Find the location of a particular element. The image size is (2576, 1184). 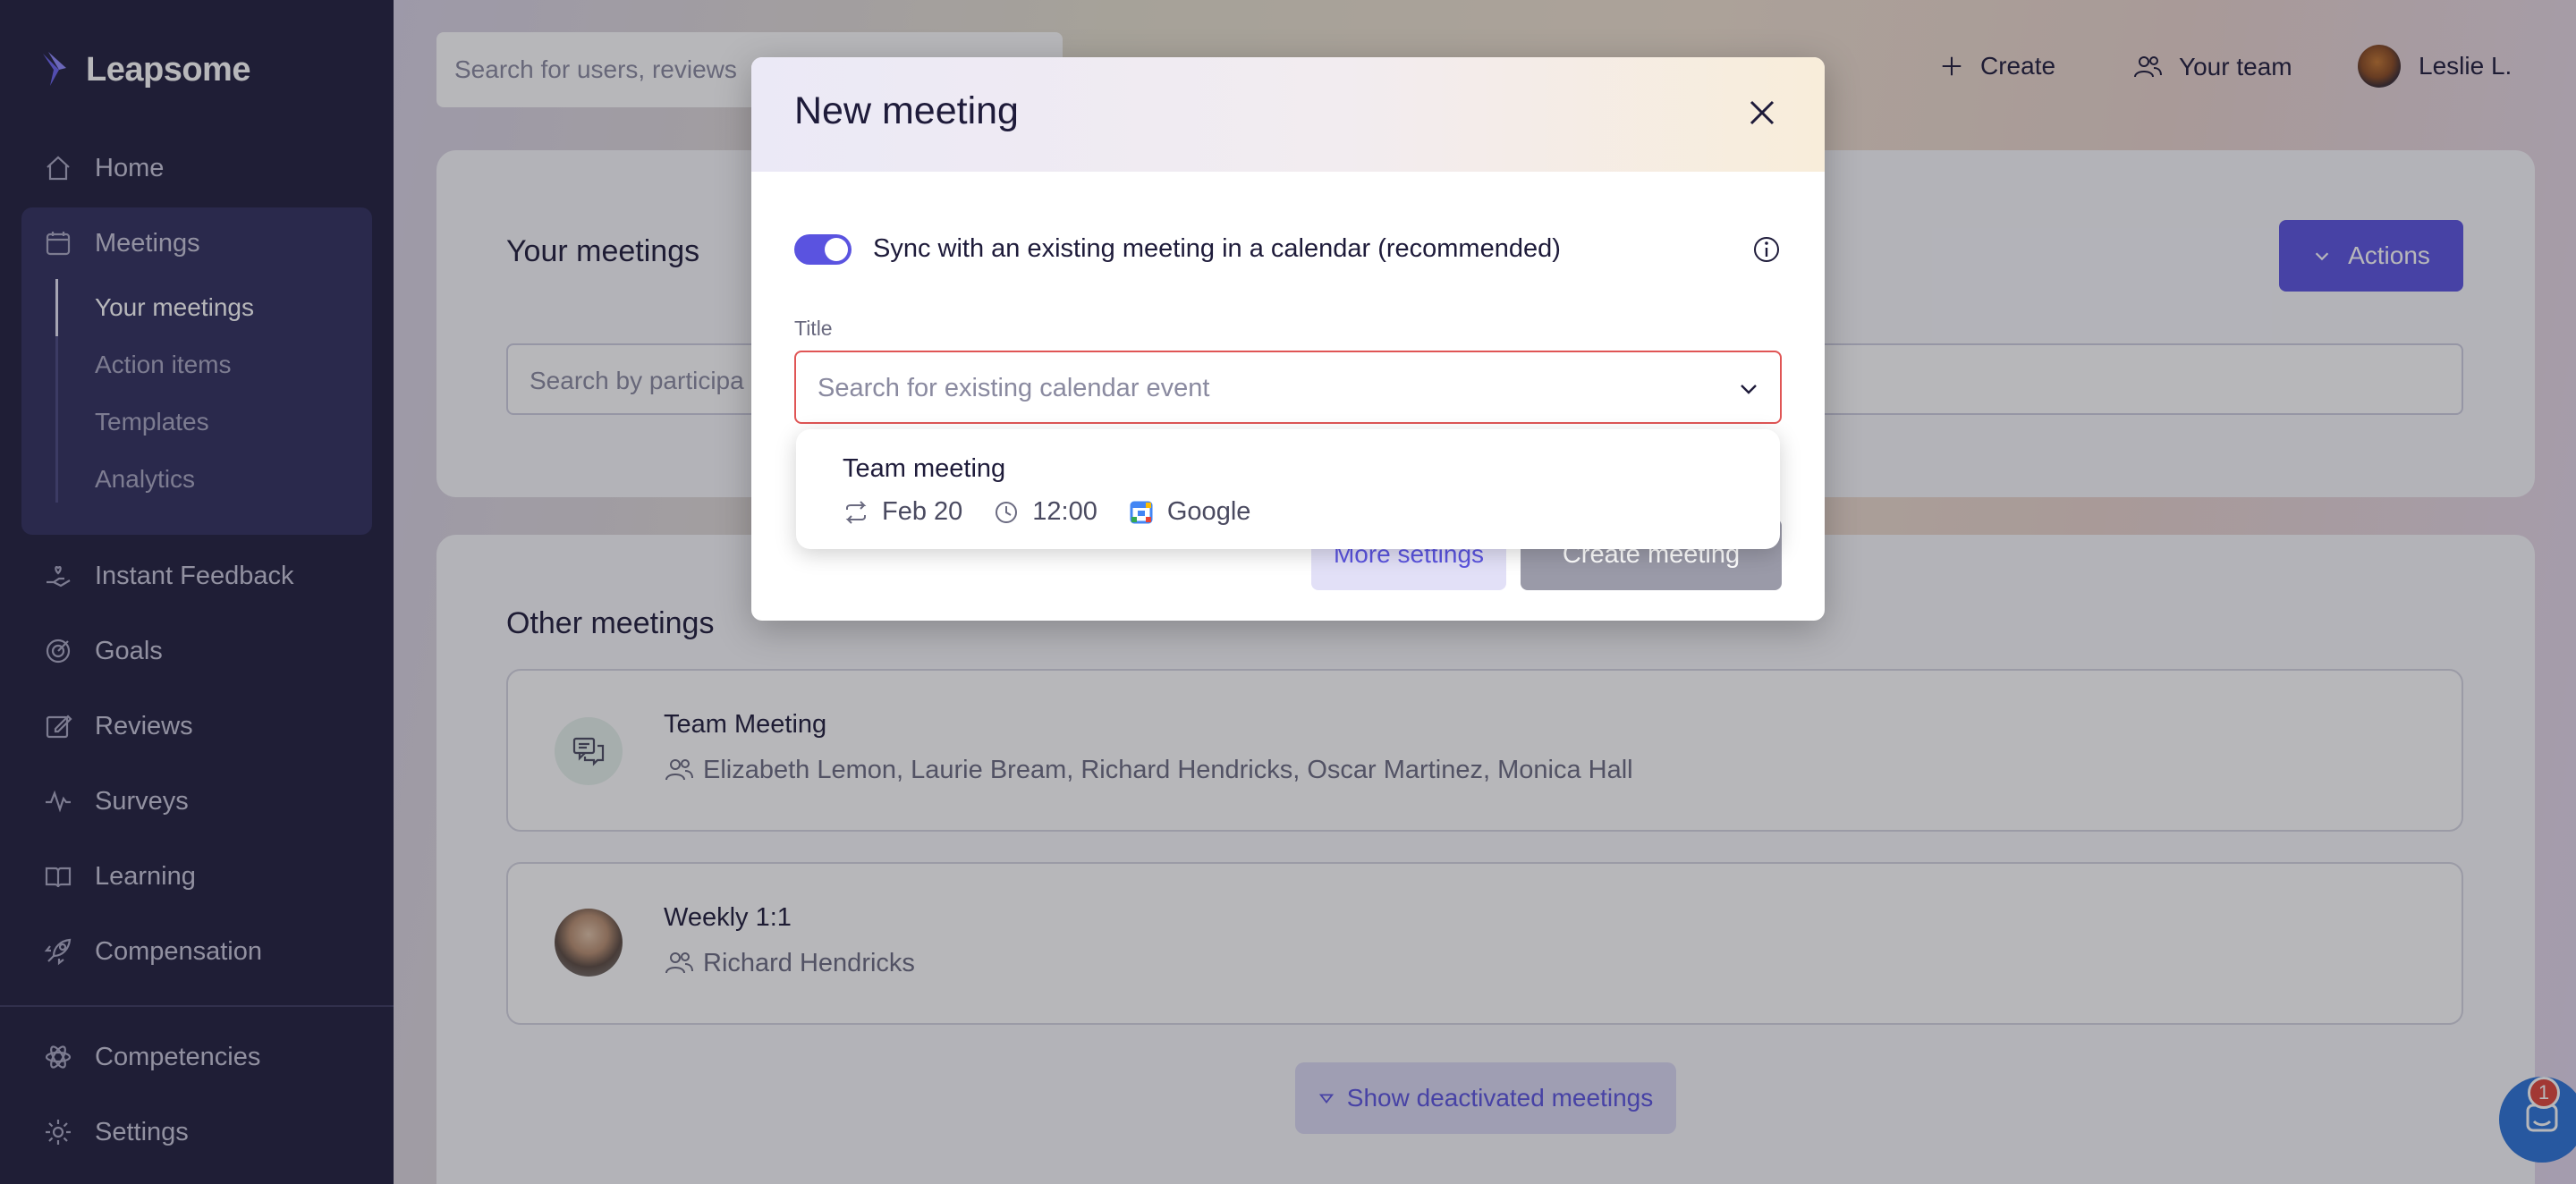

event-calendar: Google is located at coordinates (1189, 512).